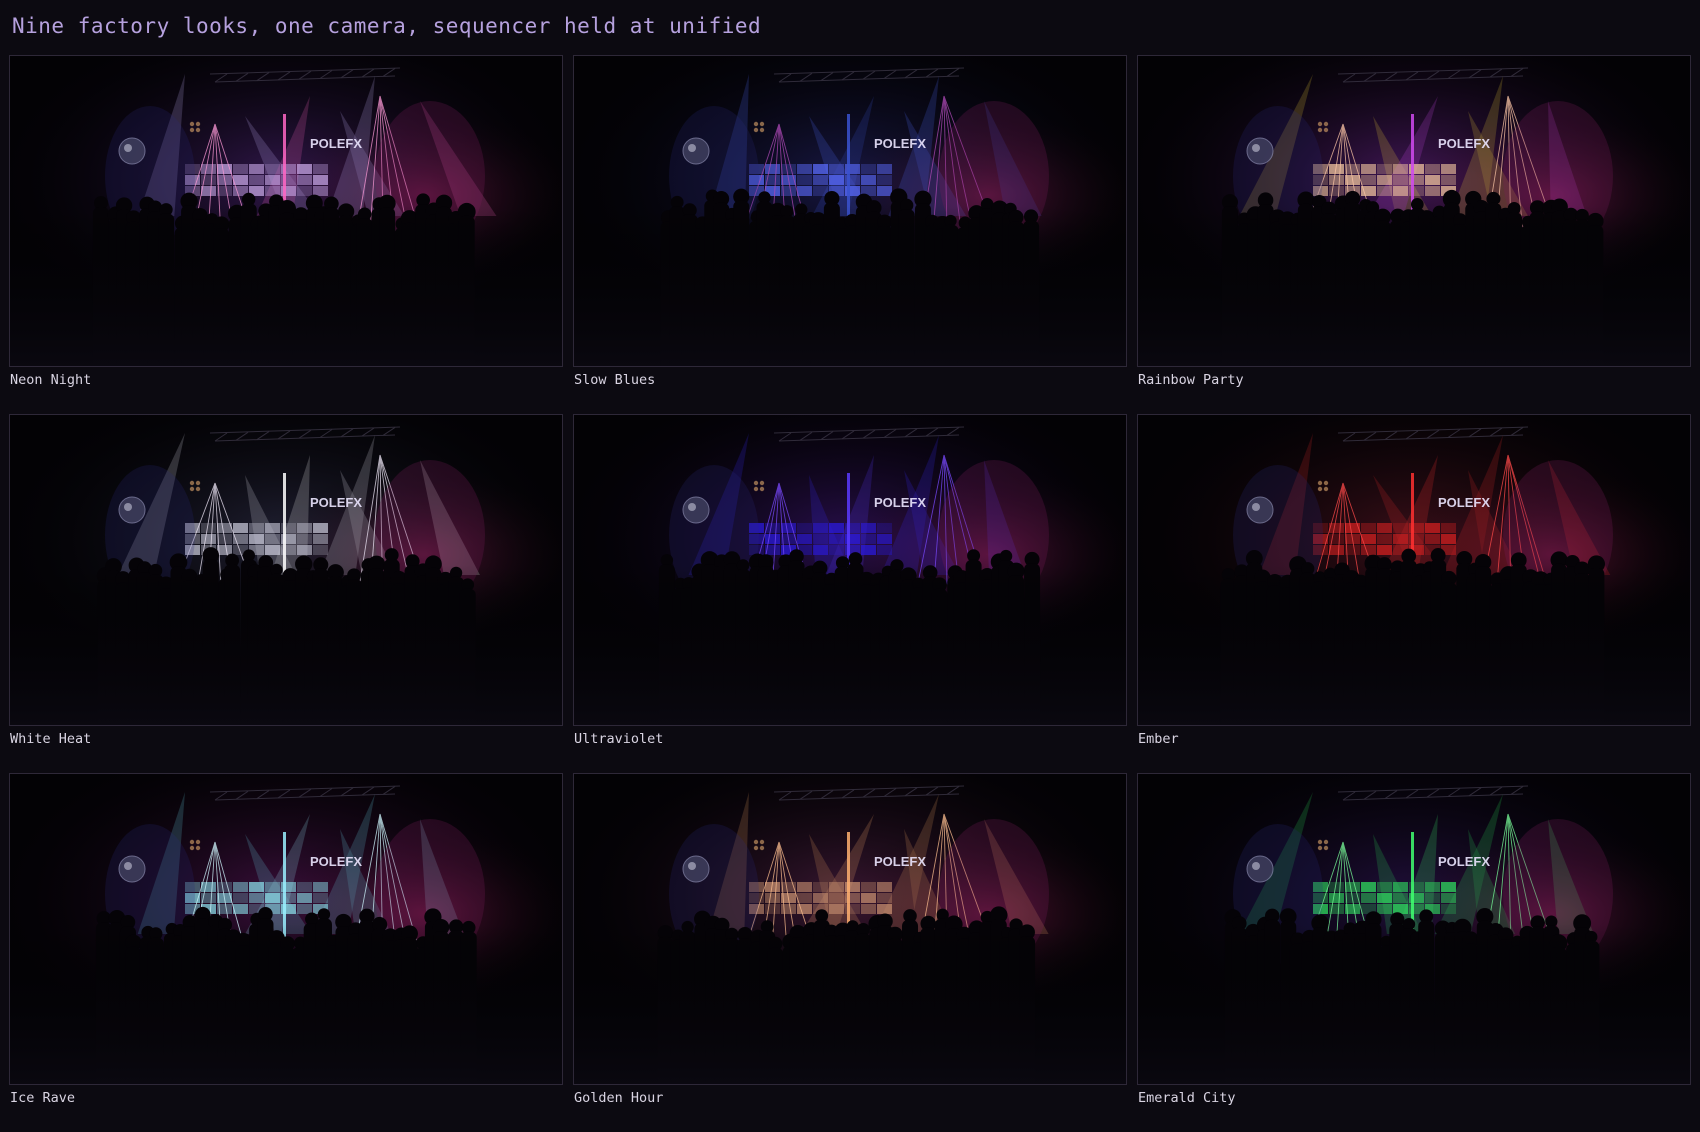  What do you see at coordinates (51, 739) in the screenshot?
I see `look-name: White Heat` at bounding box center [51, 739].